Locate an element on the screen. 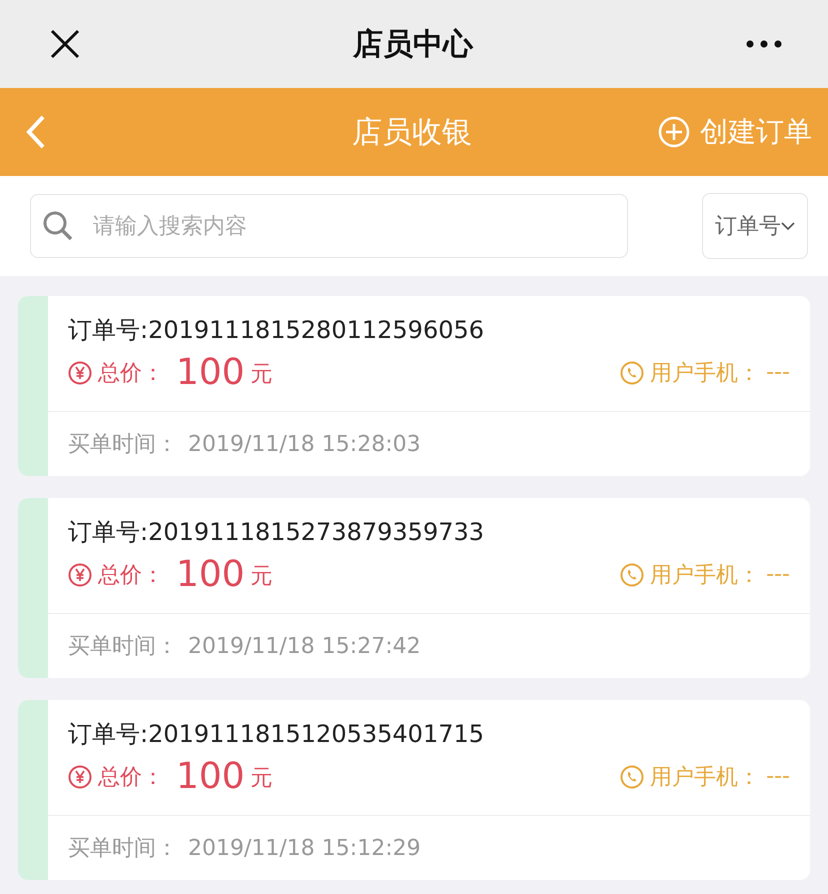 The width and height of the screenshot is (828, 894). more-icon is located at coordinates (764, 44).